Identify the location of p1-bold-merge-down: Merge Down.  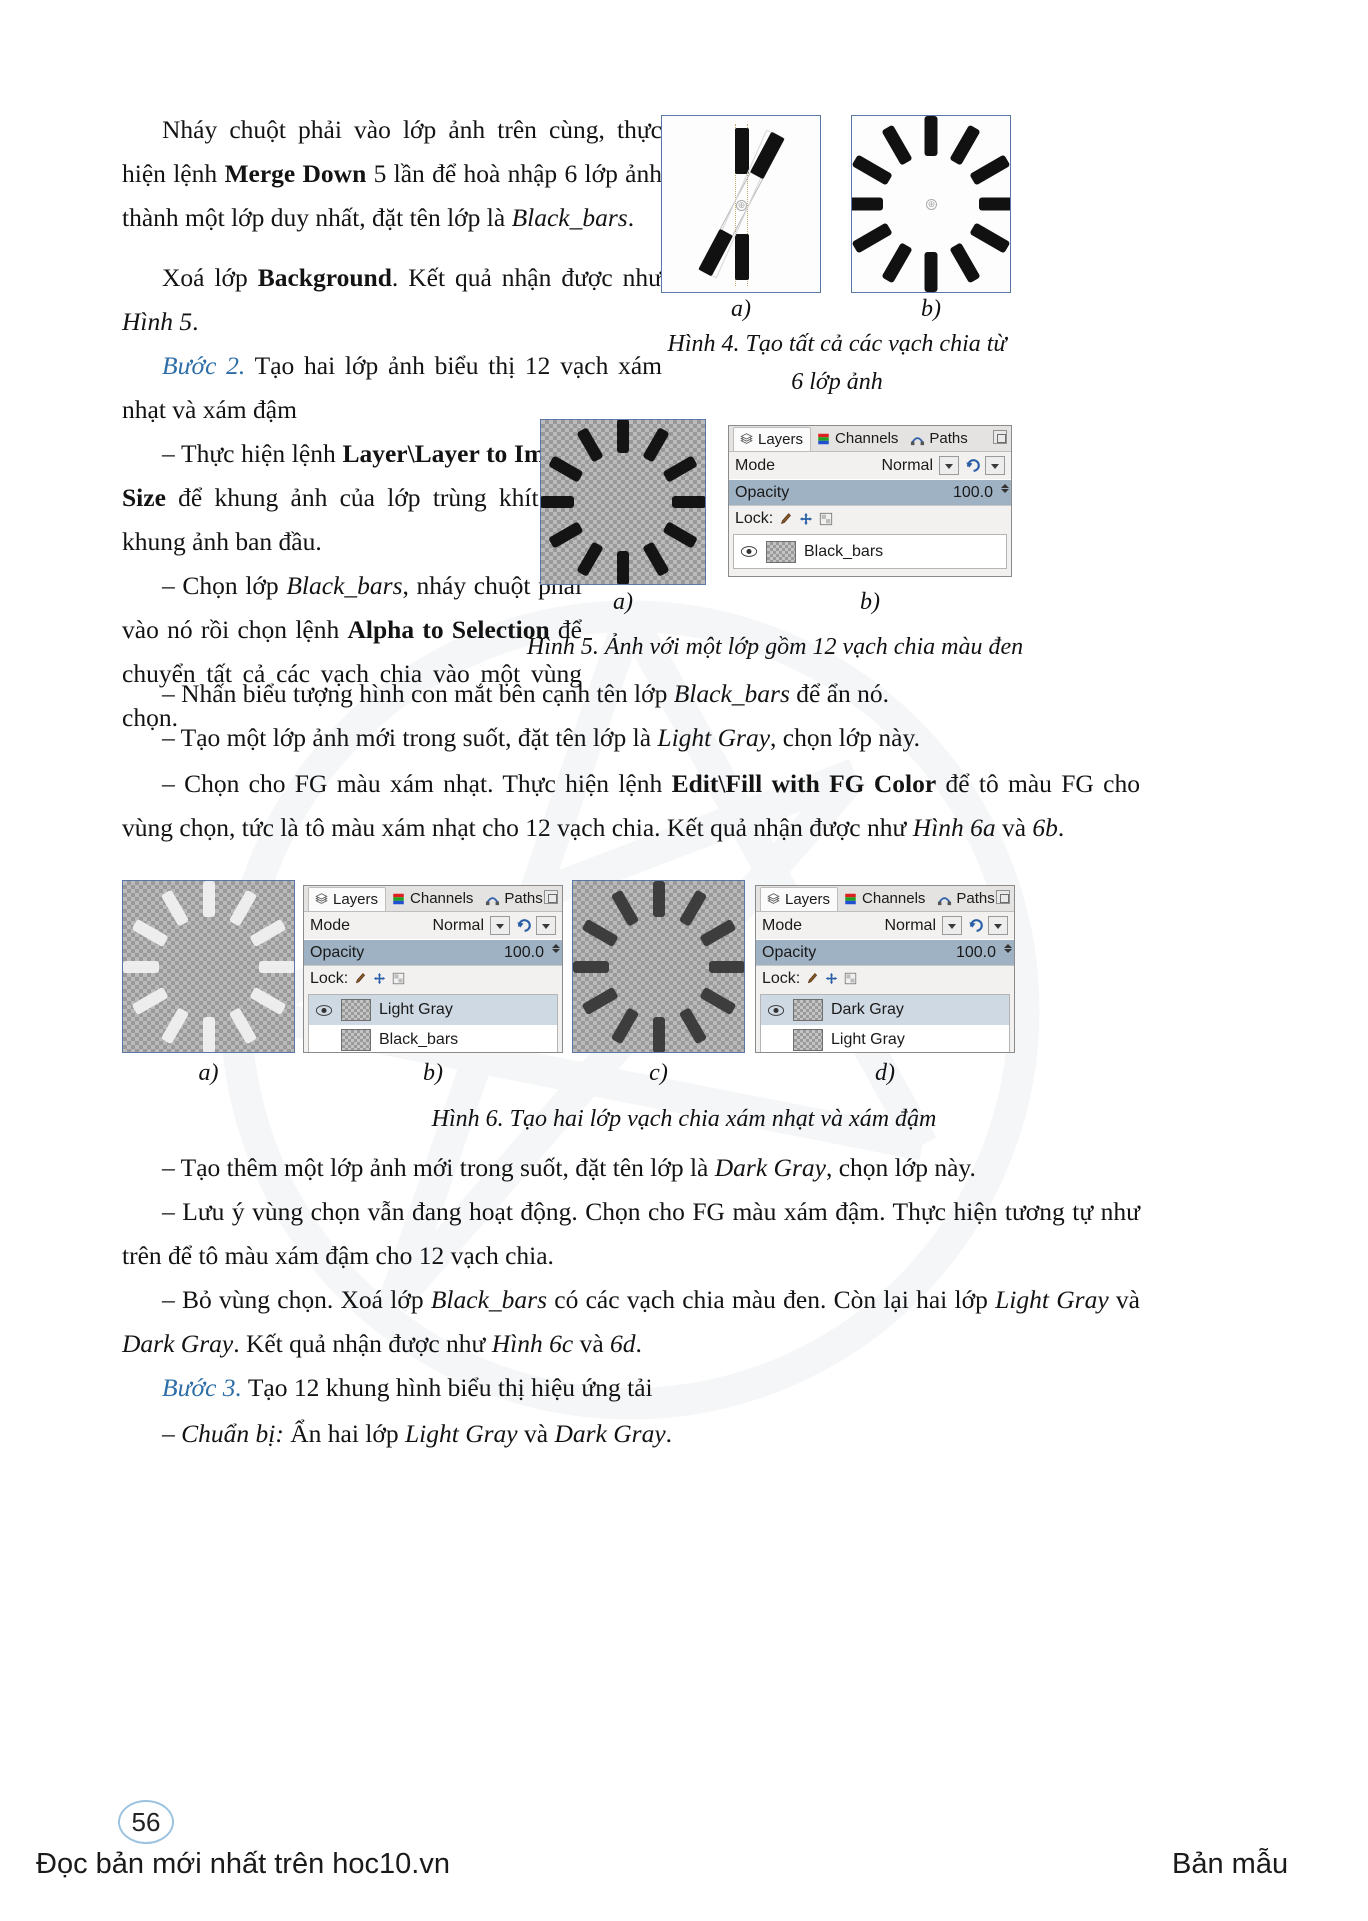
(295, 173).